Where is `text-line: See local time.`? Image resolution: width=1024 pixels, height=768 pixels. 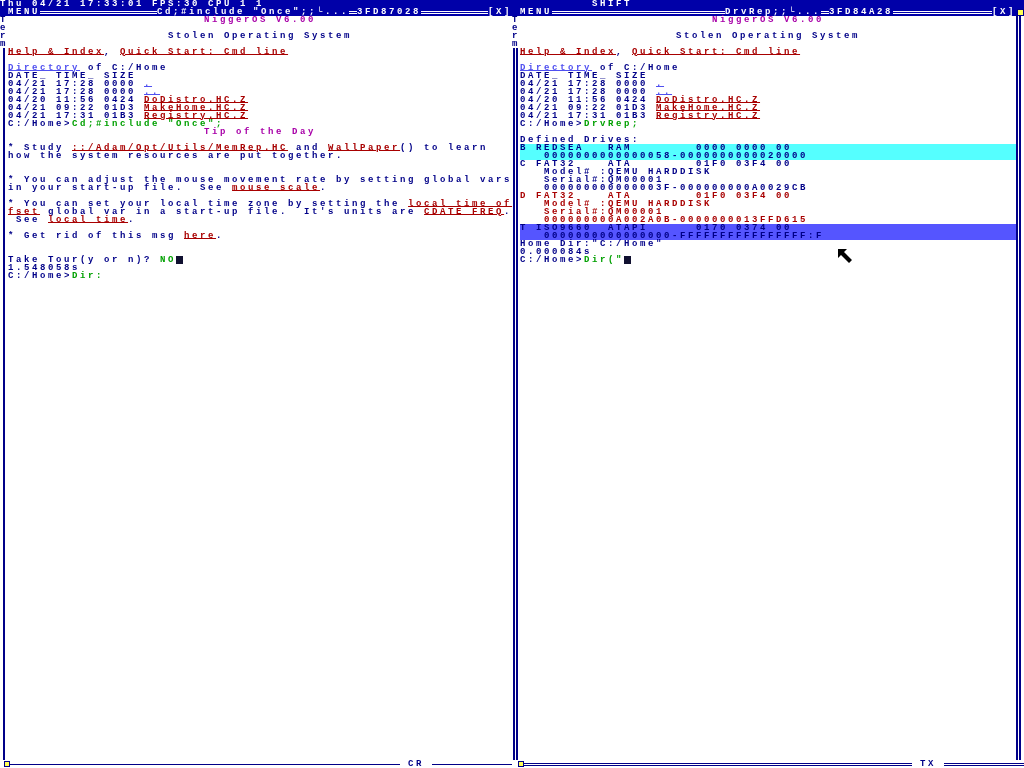
text-line: See local time. is located at coordinates (76, 220).